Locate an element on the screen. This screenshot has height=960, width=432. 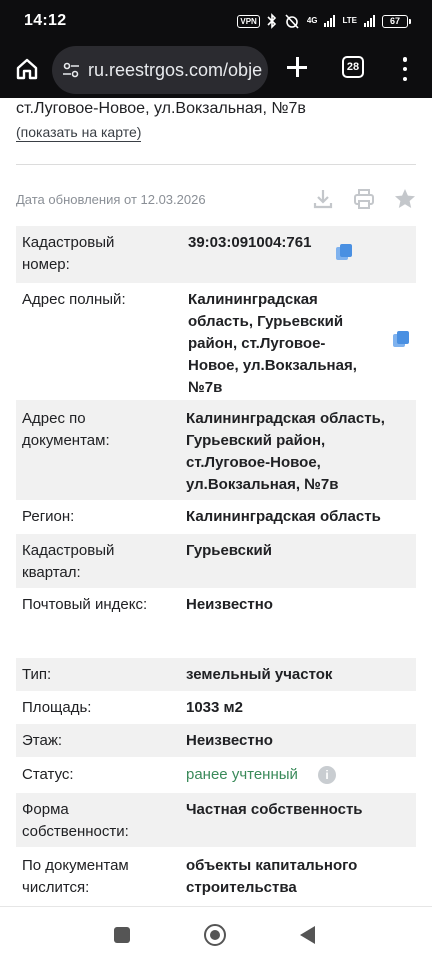
row-value-line: ранее учтенный is located at coordinates (242, 774).